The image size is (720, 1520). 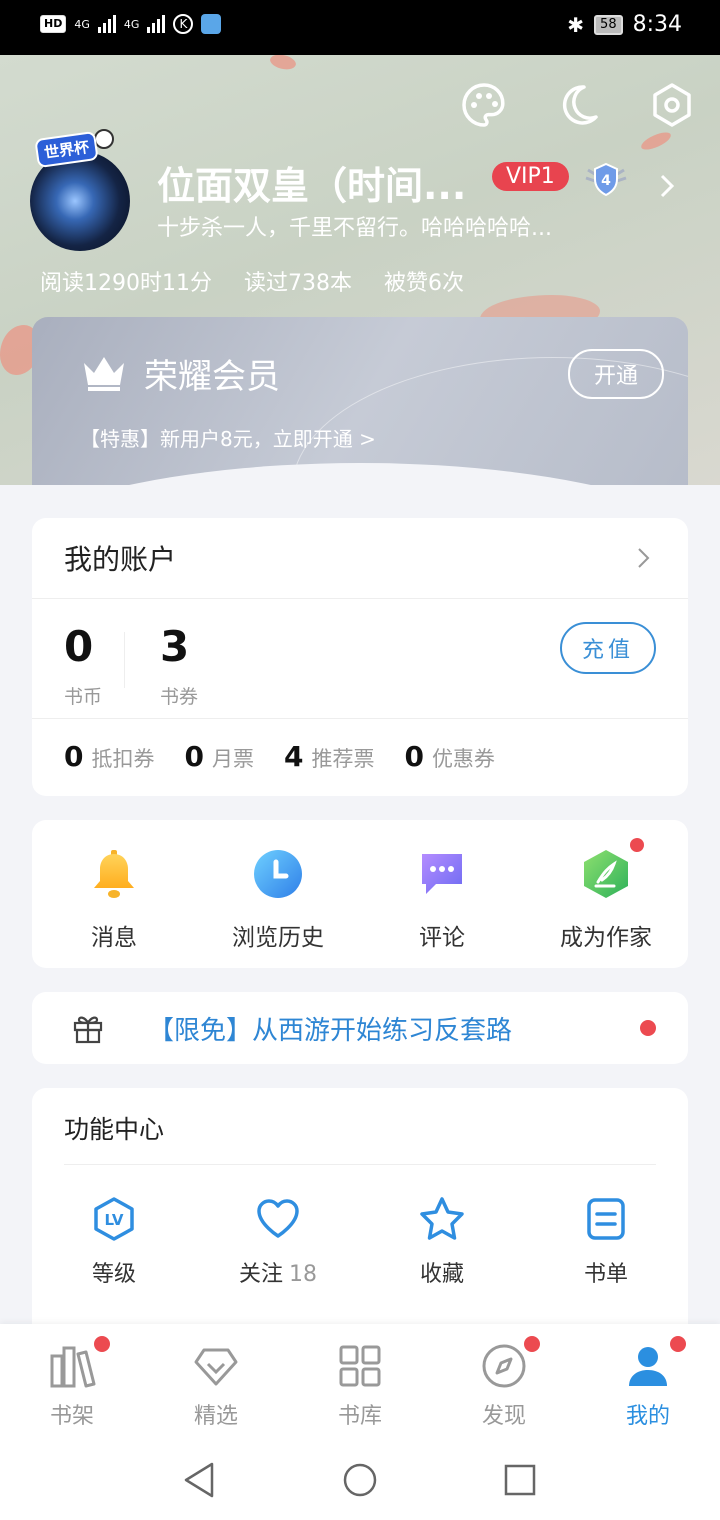 What do you see at coordinates (441, 1274) in the screenshot?
I see `feature-label: 收藏` at bounding box center [441, 1274].